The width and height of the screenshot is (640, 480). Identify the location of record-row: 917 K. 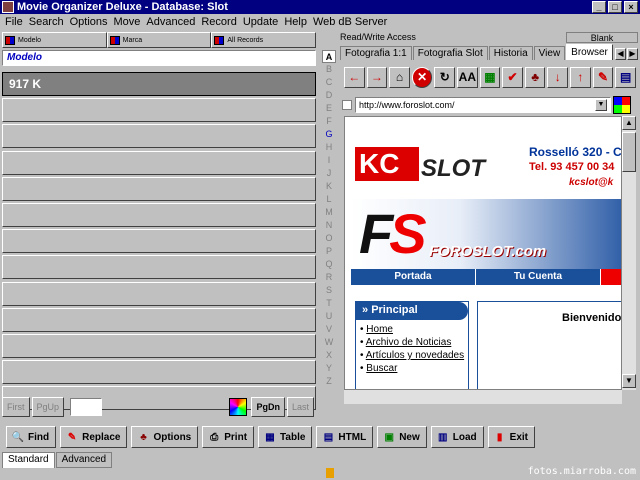
(159, 84).